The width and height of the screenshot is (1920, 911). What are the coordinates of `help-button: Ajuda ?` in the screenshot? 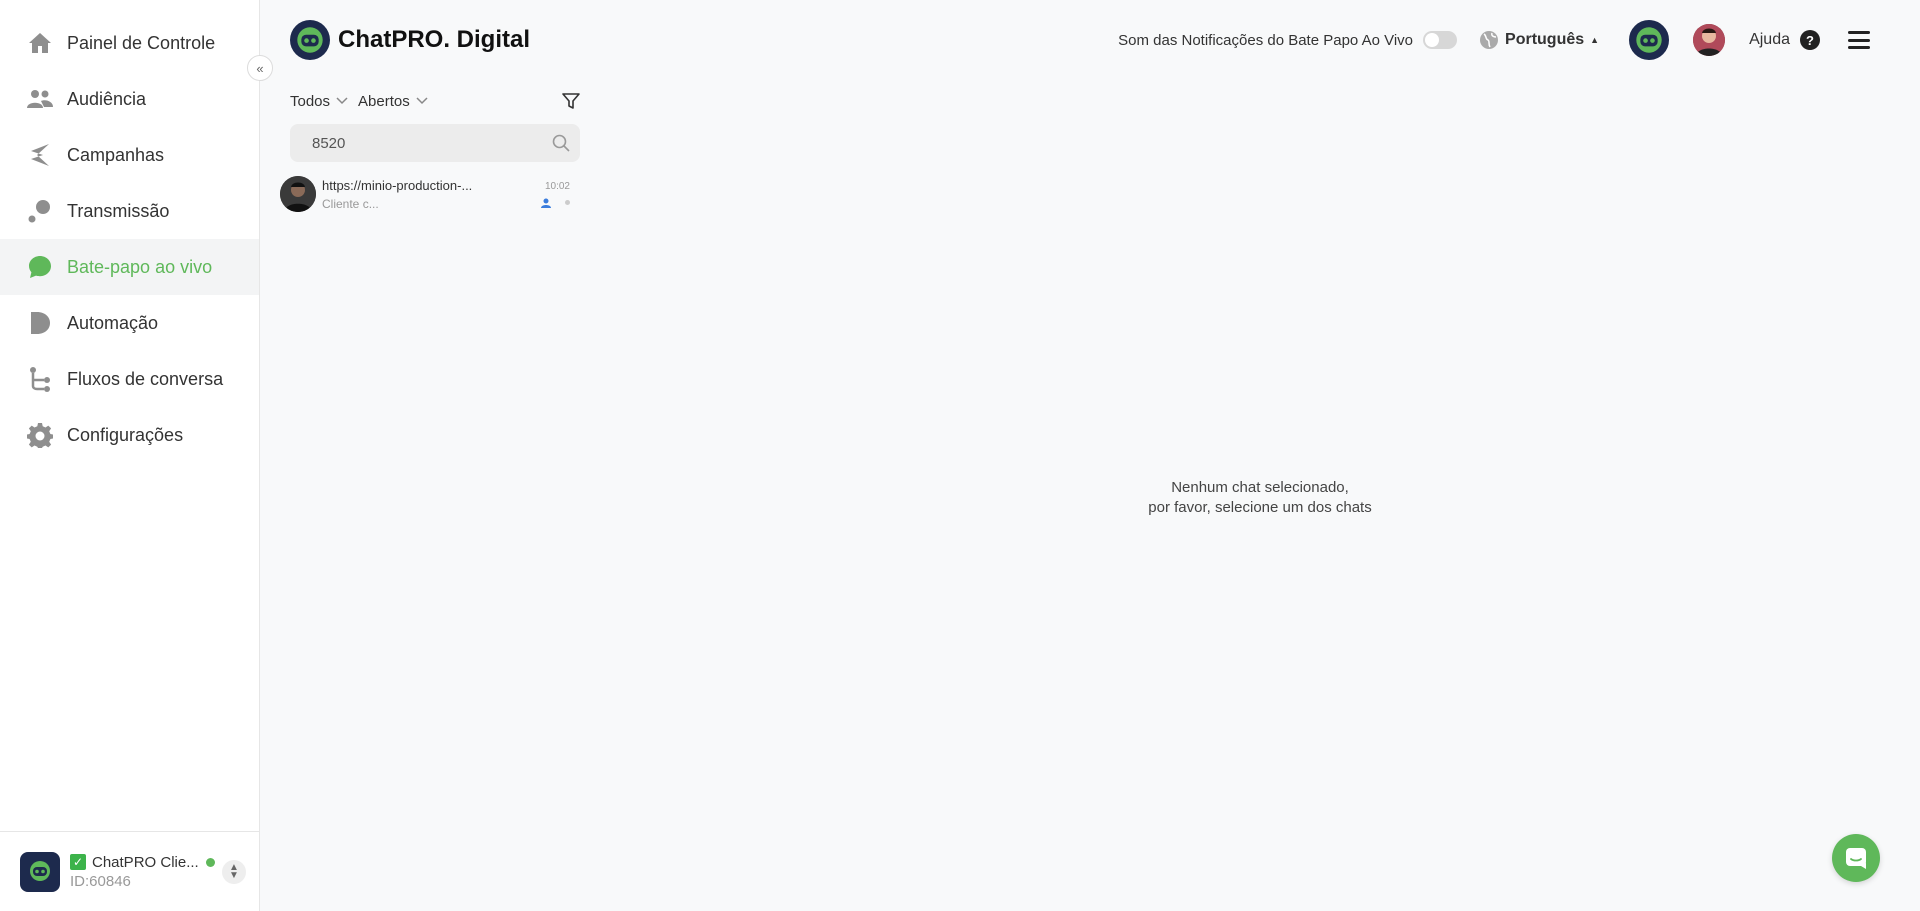 It's located at (1784, 40).